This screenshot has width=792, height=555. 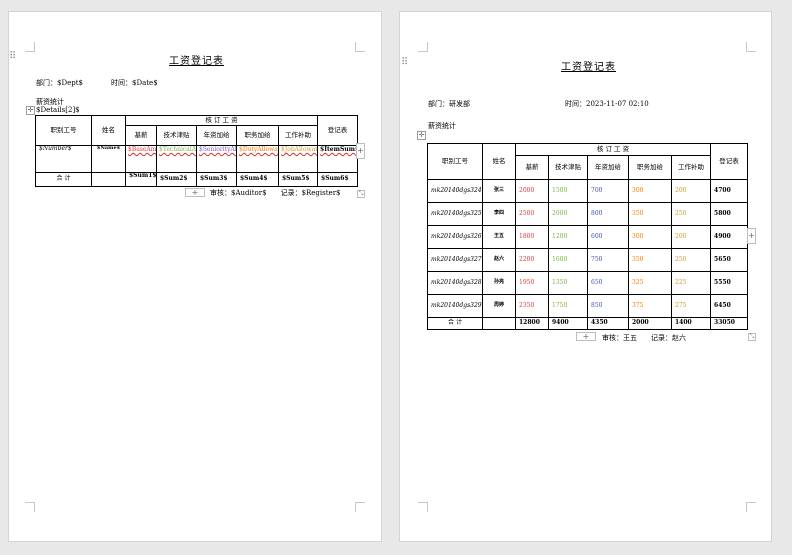 What do you see at coordinates (691, 167) in the screenshot?
I see `header-job: 工作补助` at bounding box center [691, 167].